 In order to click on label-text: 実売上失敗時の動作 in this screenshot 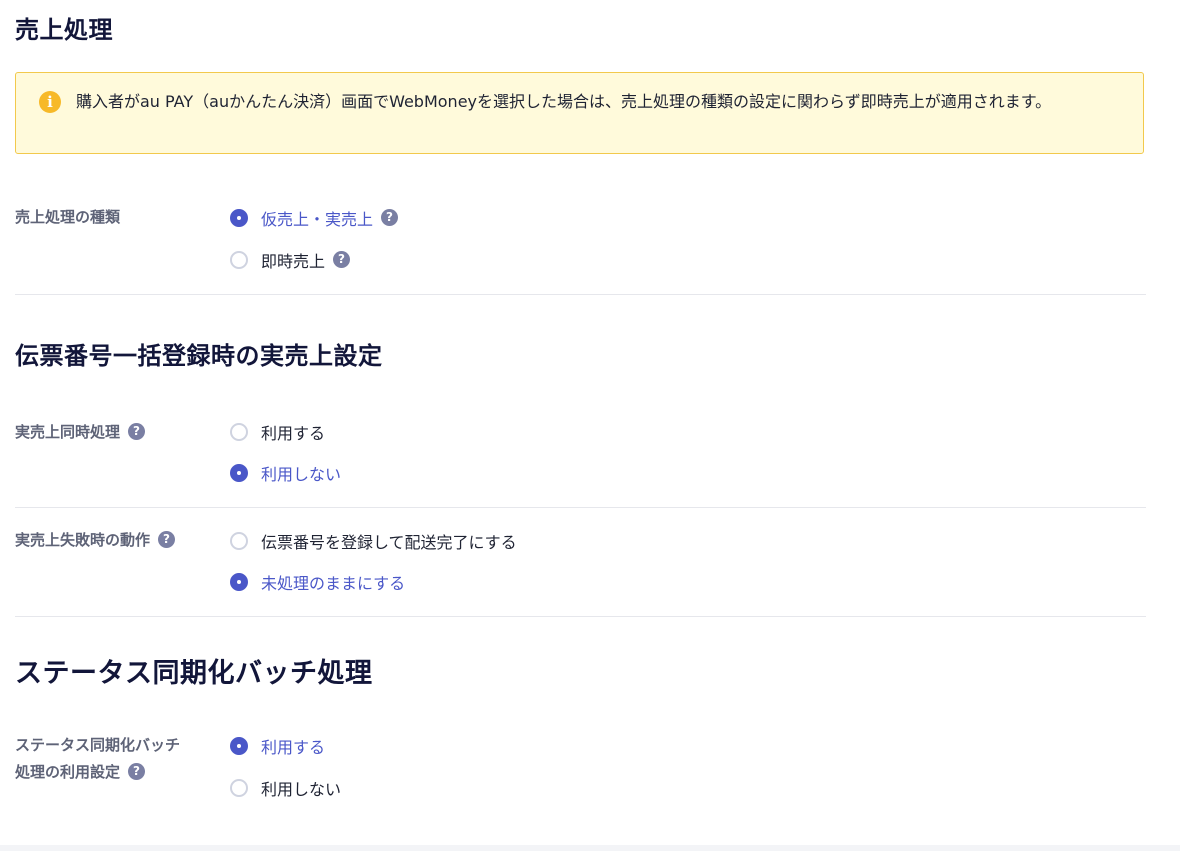, I will do `click(83, 540)`.